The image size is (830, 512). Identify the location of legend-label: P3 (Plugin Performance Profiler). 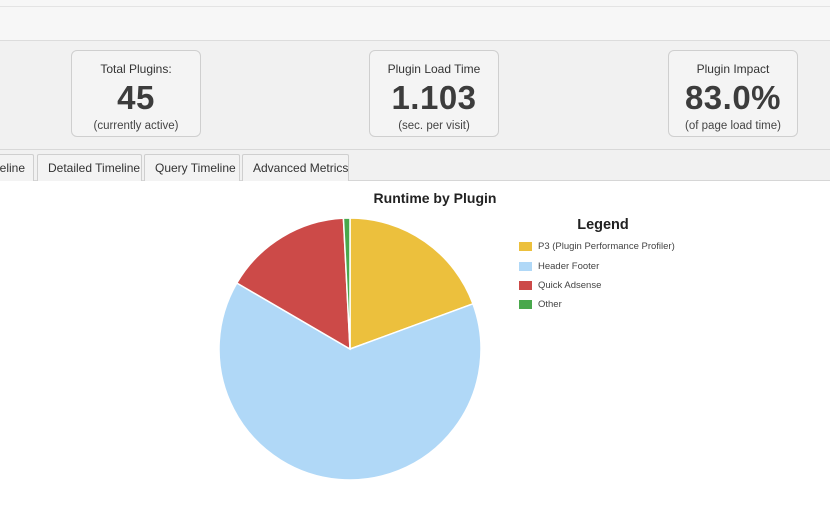
(606, 246).